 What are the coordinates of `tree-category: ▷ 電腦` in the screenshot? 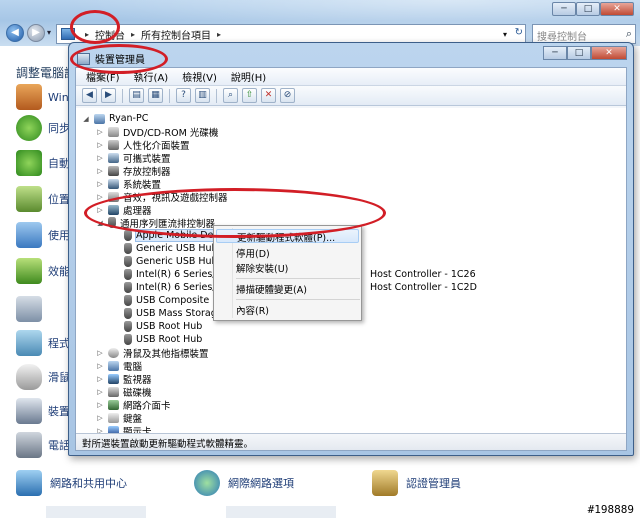 It's located at (119, 366).